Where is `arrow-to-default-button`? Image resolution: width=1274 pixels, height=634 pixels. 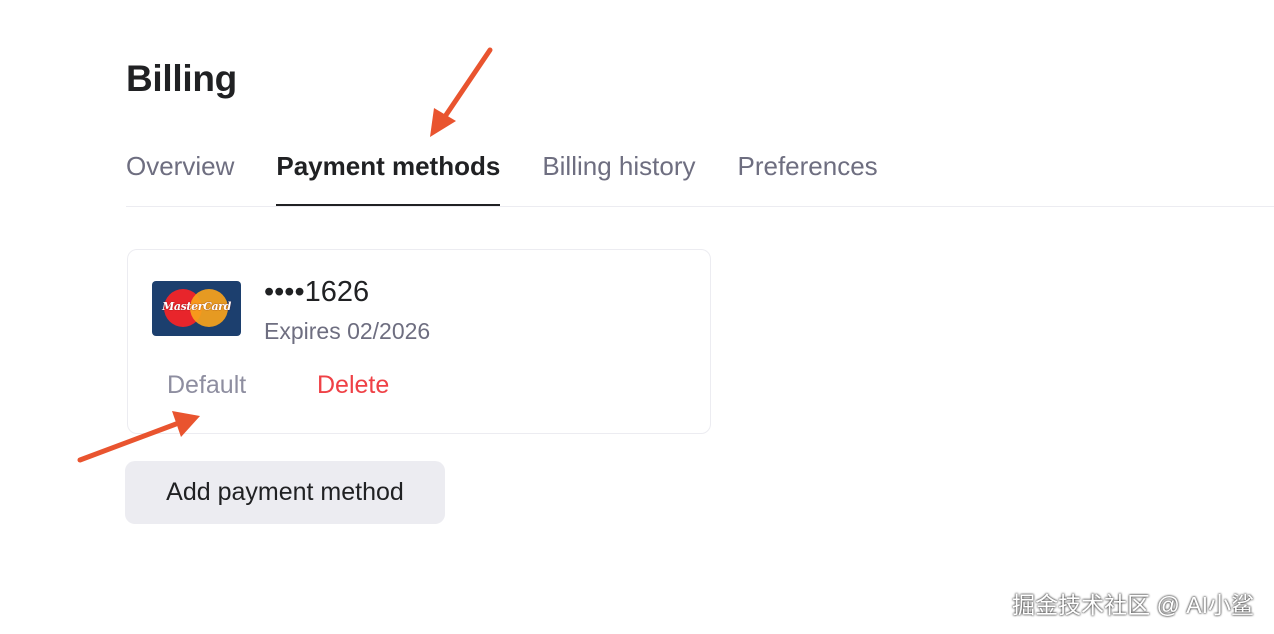
arrow-to-default-button is located at coordinates (138, 437).